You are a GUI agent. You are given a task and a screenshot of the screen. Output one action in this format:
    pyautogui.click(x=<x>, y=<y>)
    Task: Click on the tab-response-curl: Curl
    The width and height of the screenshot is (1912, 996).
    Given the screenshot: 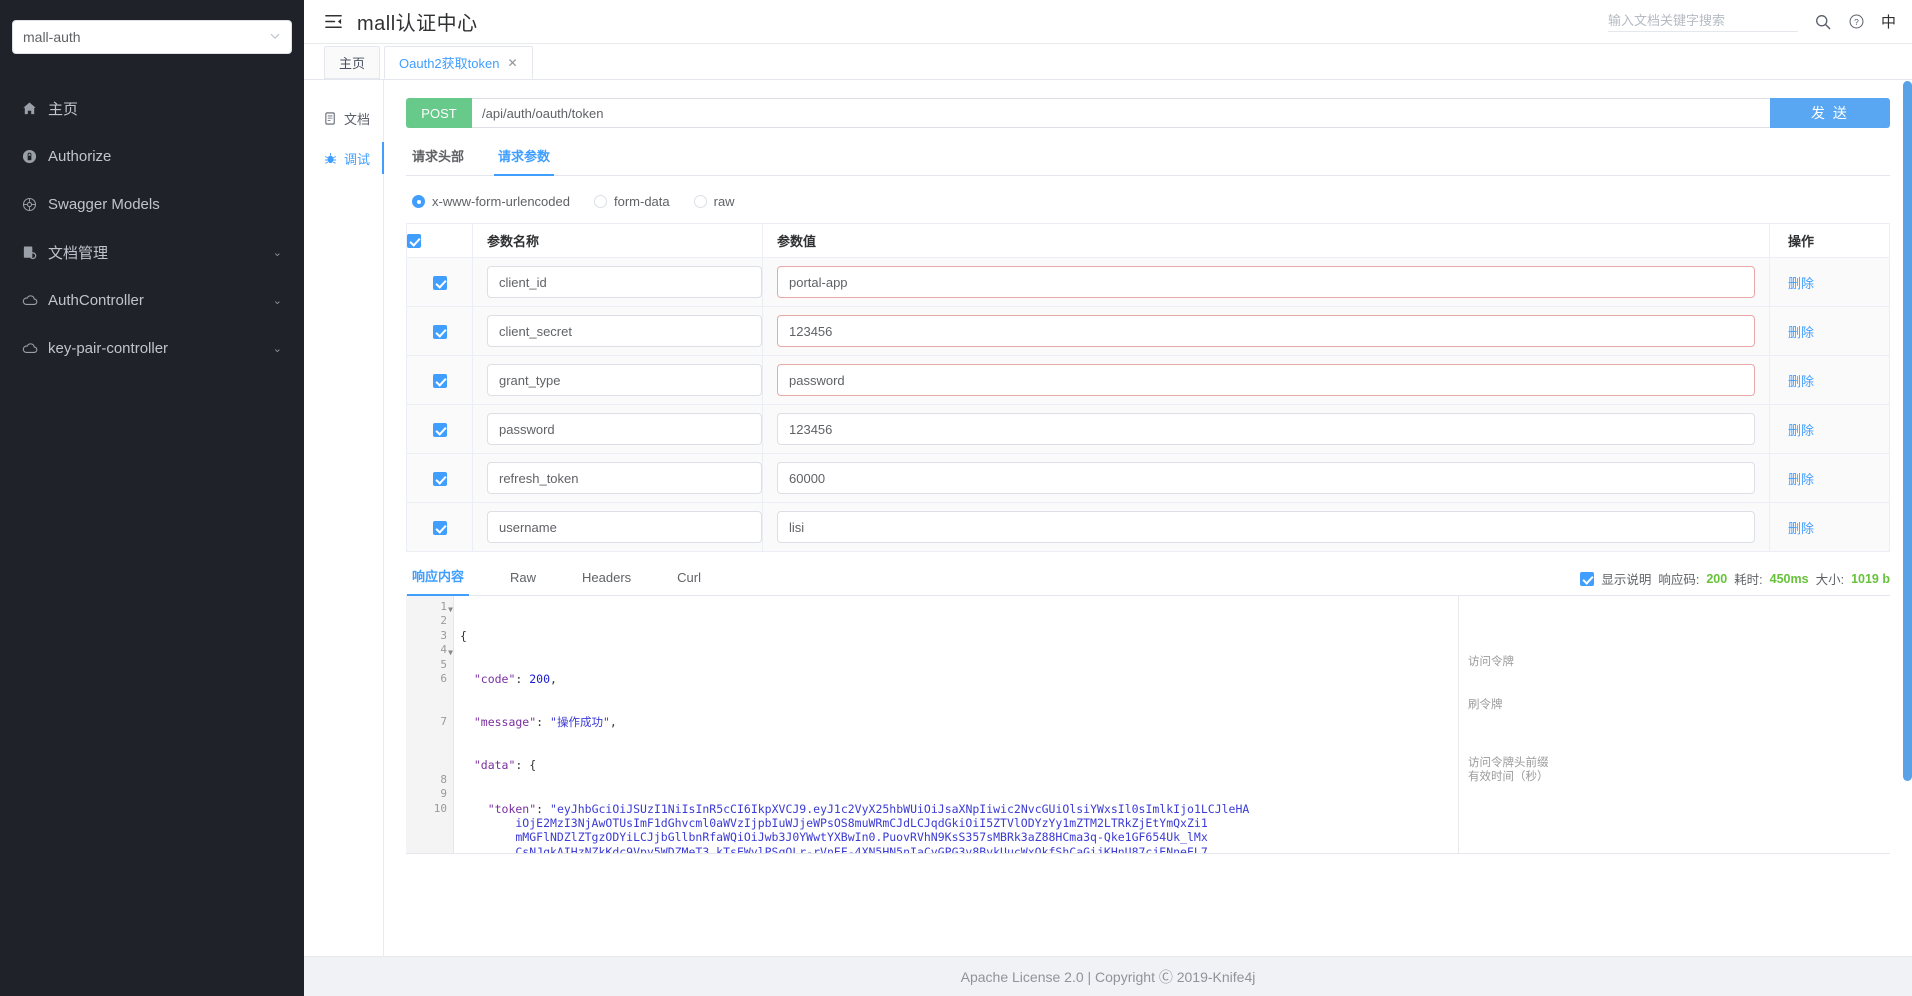 What is the action you would take?
    pyautogui.click(x=689, y=582)
    